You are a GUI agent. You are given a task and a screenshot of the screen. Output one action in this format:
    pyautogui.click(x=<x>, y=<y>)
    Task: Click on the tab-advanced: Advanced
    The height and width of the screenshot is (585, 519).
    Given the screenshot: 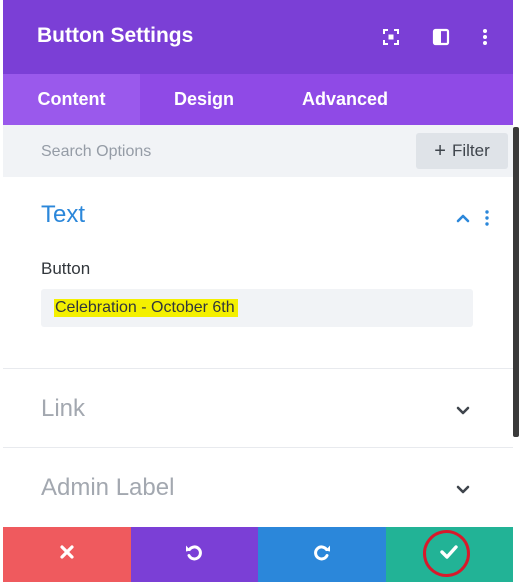 What is the action you would take?
    pyautogui.click(x=345, y=99)
    